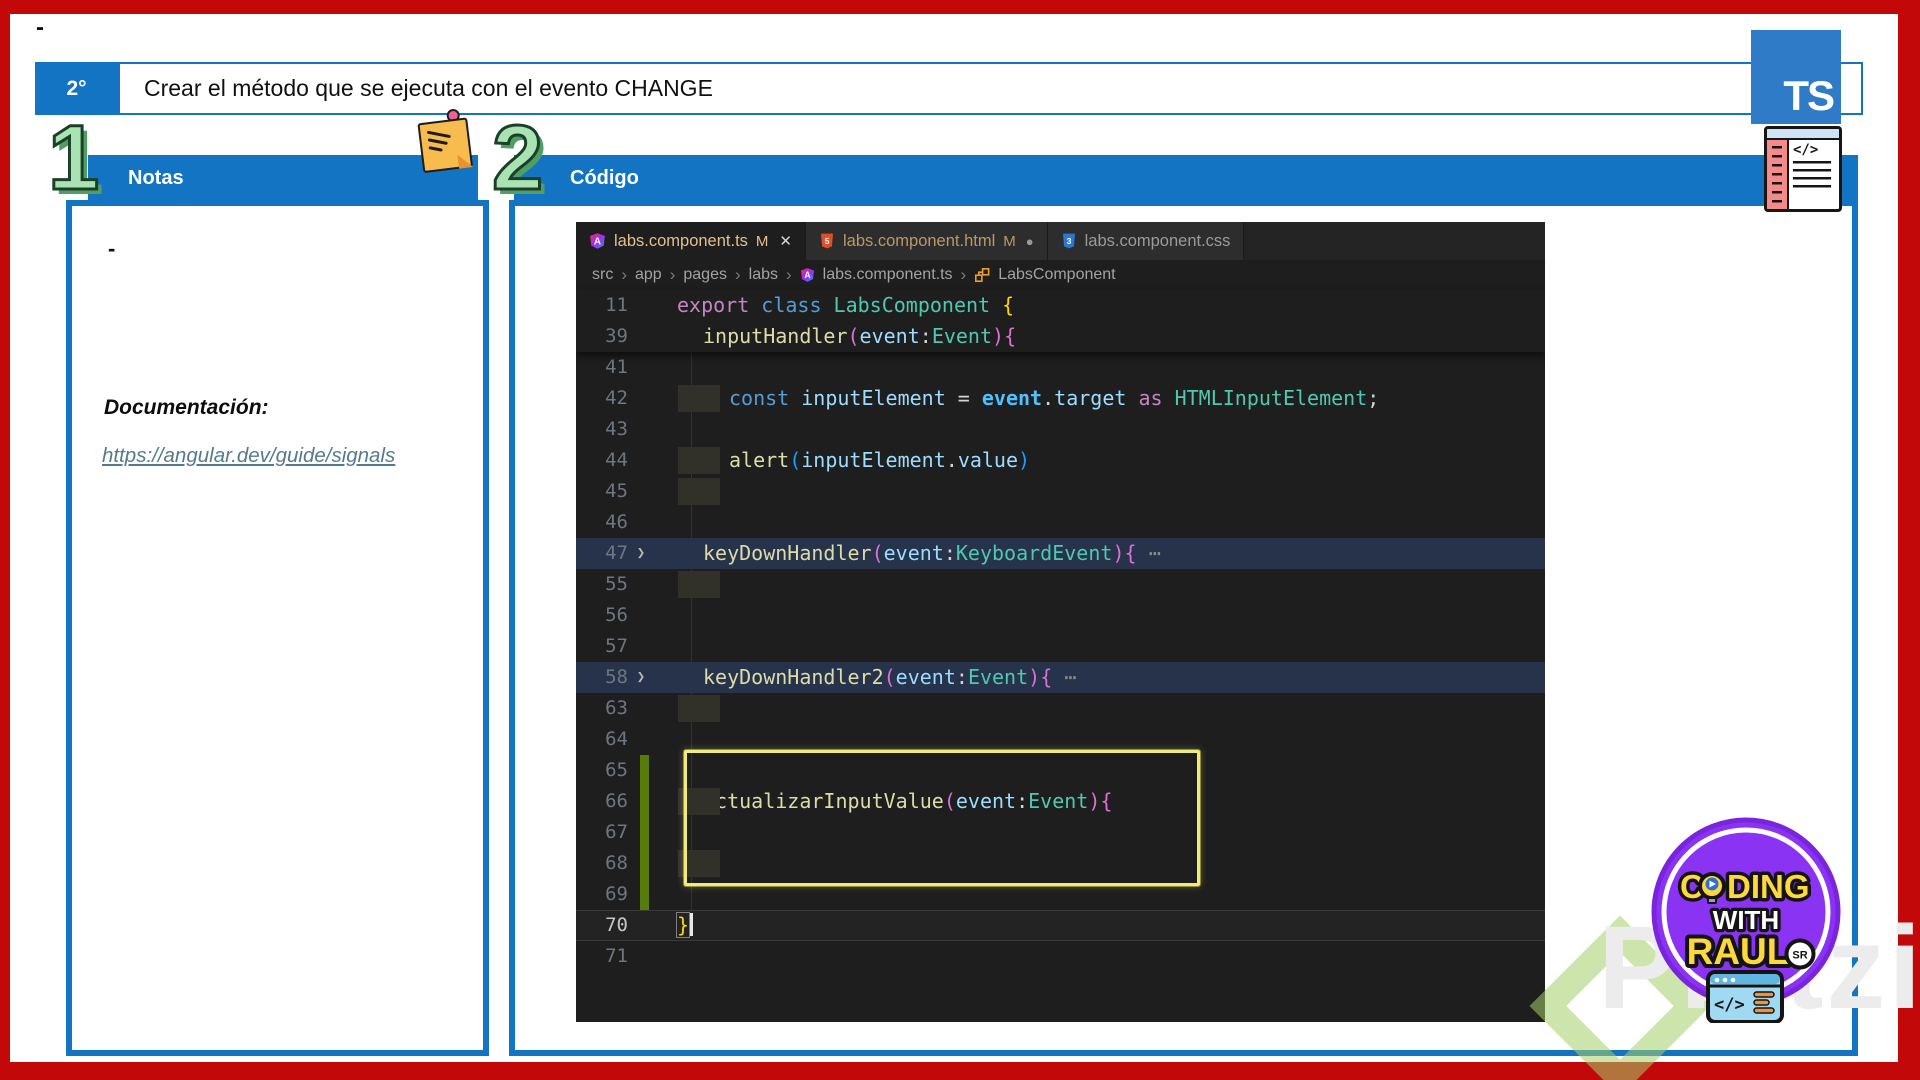 This screenshot has width=1920, height=1080. I want to click on tab-label: labs.component.css, so click(1157, 240).